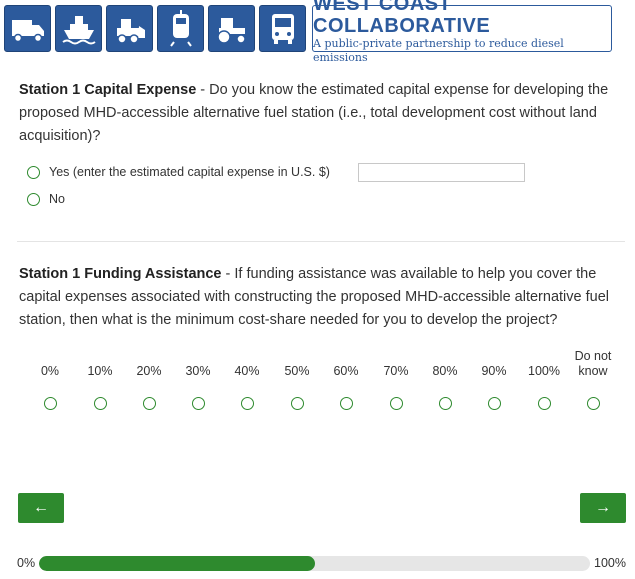  What do you see at coordinates (593, 363) in the screenshot?
I see `scale-label-do-not-know: Do not know` at bounding box center [593, 363].